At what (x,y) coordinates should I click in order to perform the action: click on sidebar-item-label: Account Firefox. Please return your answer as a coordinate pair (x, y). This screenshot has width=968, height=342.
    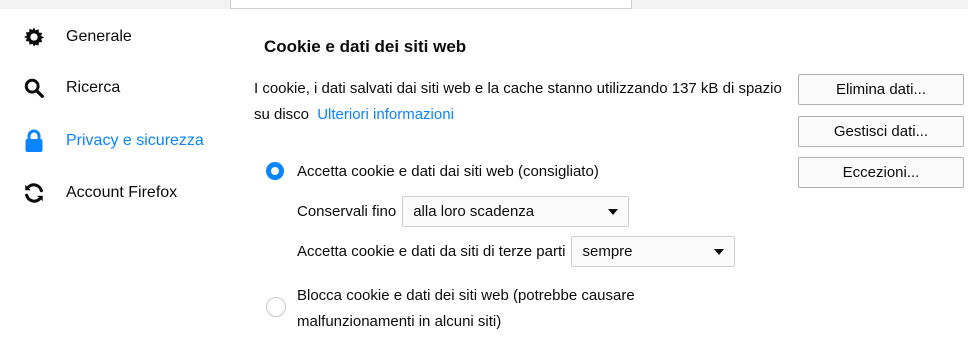
    Looking at the image, I should click on (122, 192).